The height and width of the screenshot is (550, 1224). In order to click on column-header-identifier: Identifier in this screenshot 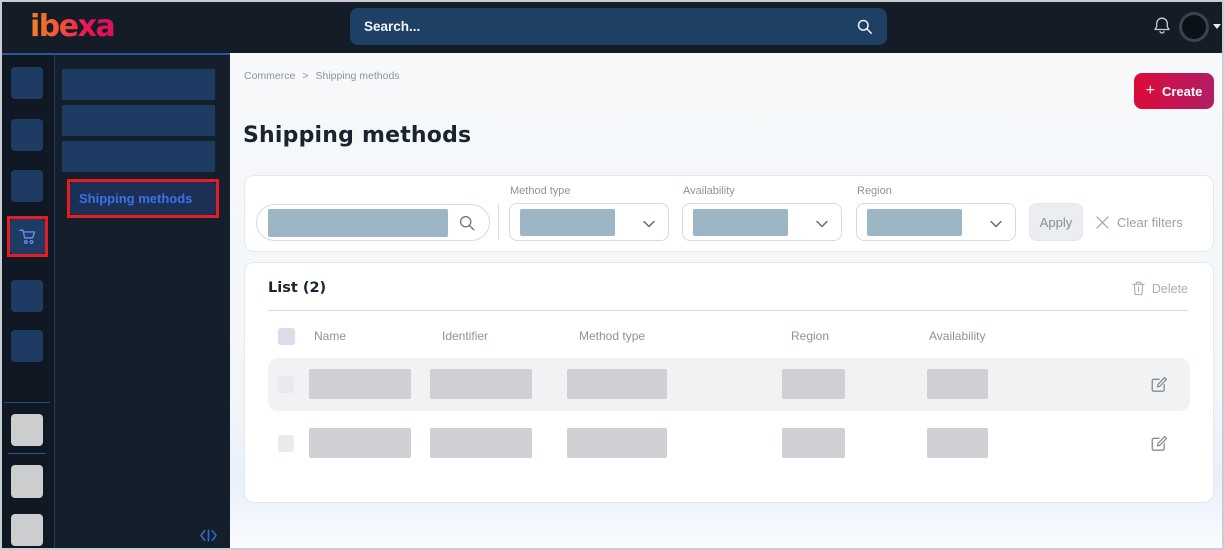, I will do `click(465, 336)`.